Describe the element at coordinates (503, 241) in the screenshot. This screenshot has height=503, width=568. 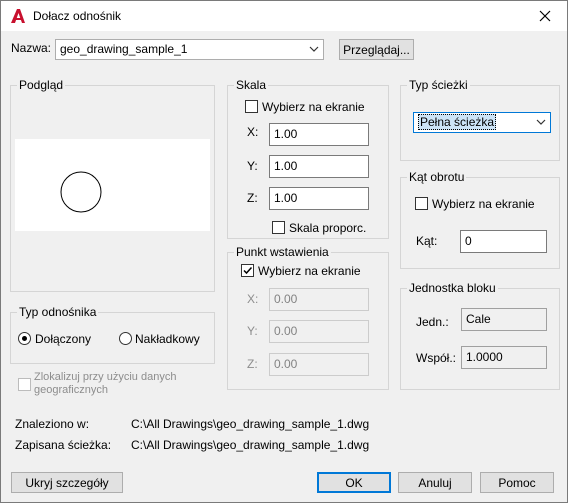
I see `angle-input: 0` at that location.